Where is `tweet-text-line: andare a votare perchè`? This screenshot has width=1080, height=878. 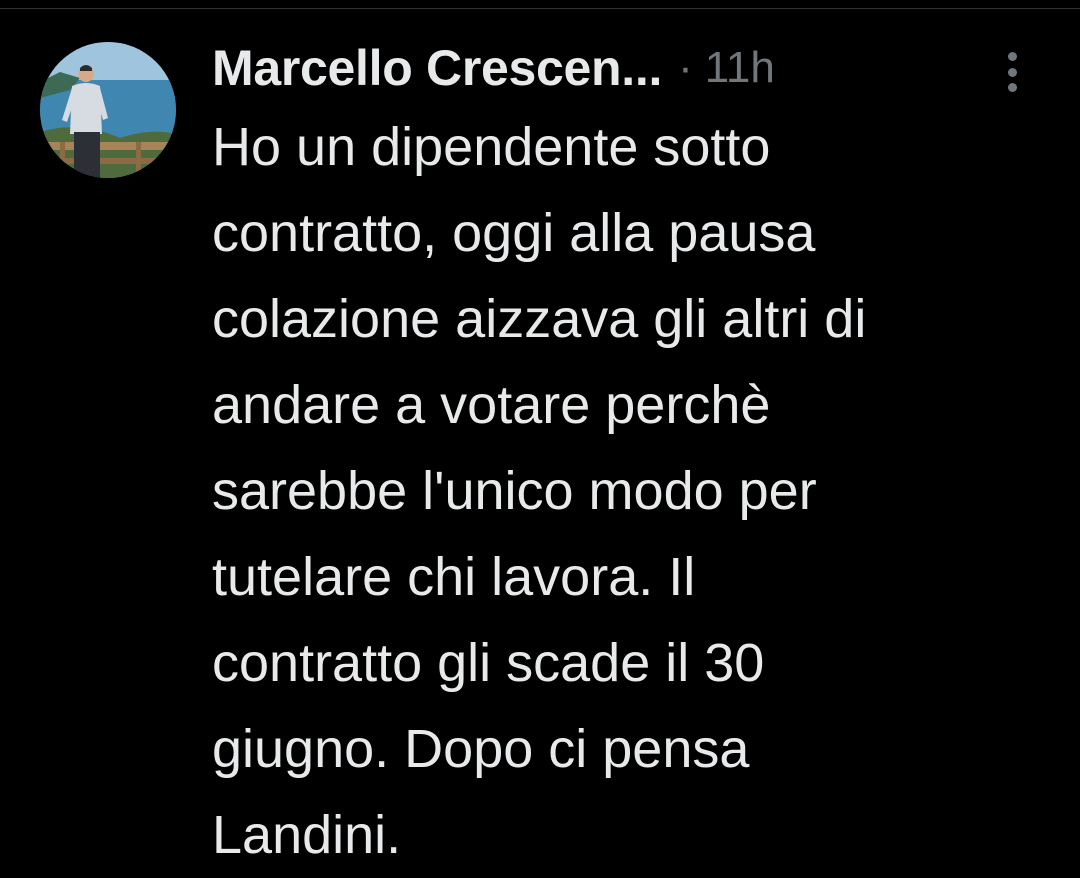 tweet-text-line: andare a votare perchè is located at coordinates (491, 405).